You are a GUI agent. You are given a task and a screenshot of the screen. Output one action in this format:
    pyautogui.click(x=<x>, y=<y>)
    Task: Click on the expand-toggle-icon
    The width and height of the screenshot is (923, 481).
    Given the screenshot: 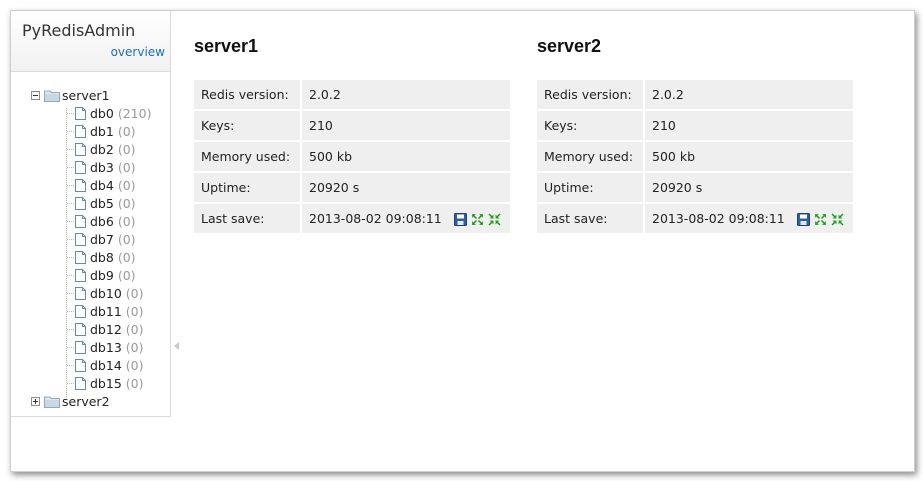 What is the action you would take?
    pyautogui.click(x=35, y=401)
    